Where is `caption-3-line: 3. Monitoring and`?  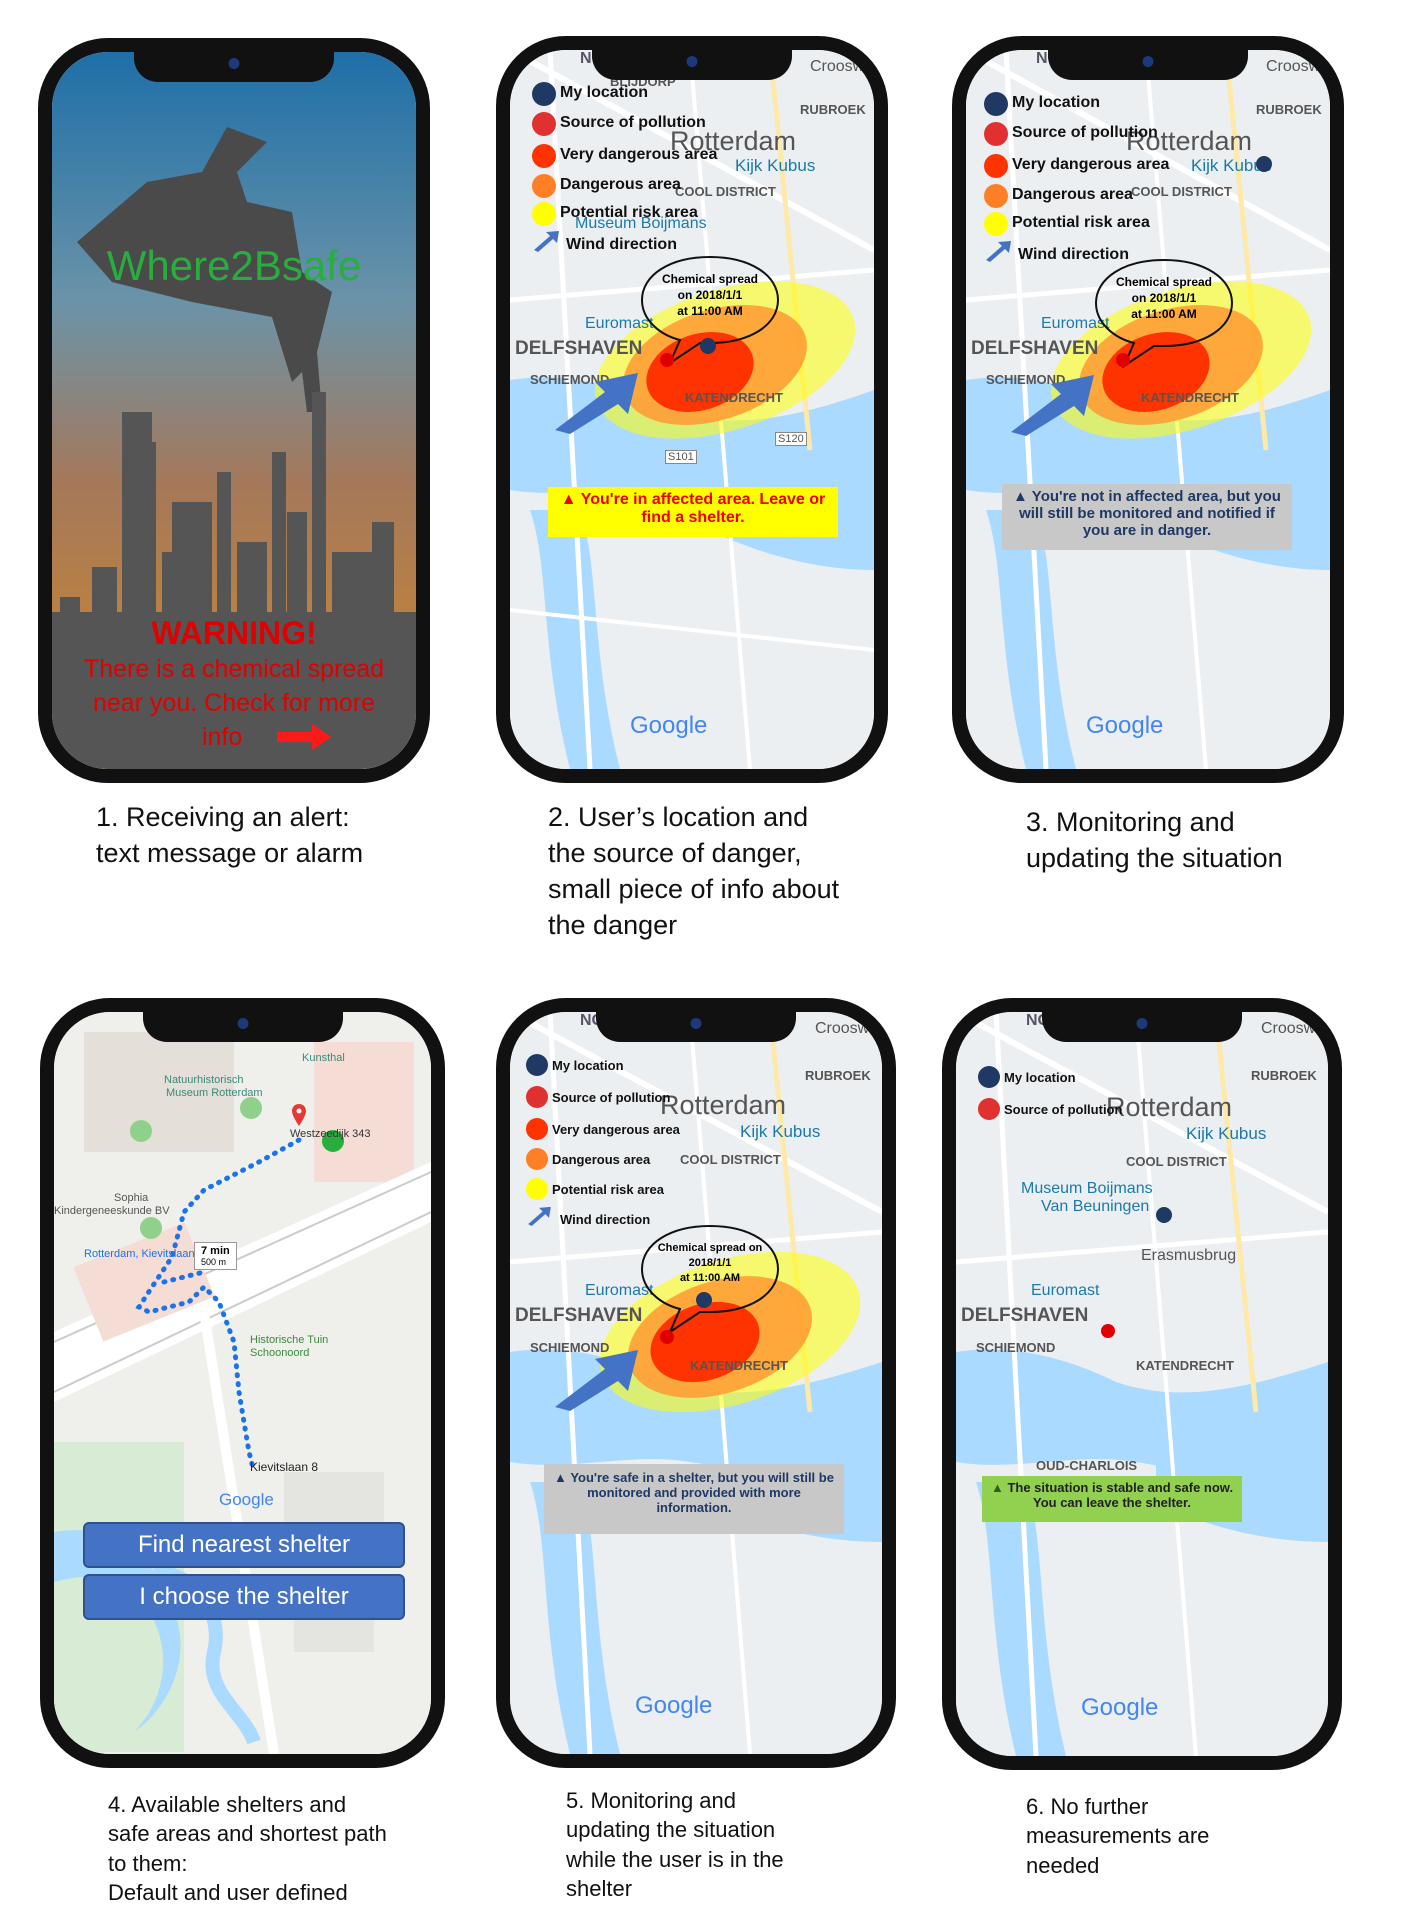 caption-3-line: 3. Monitoring and is located at coordinates (1130, 822).